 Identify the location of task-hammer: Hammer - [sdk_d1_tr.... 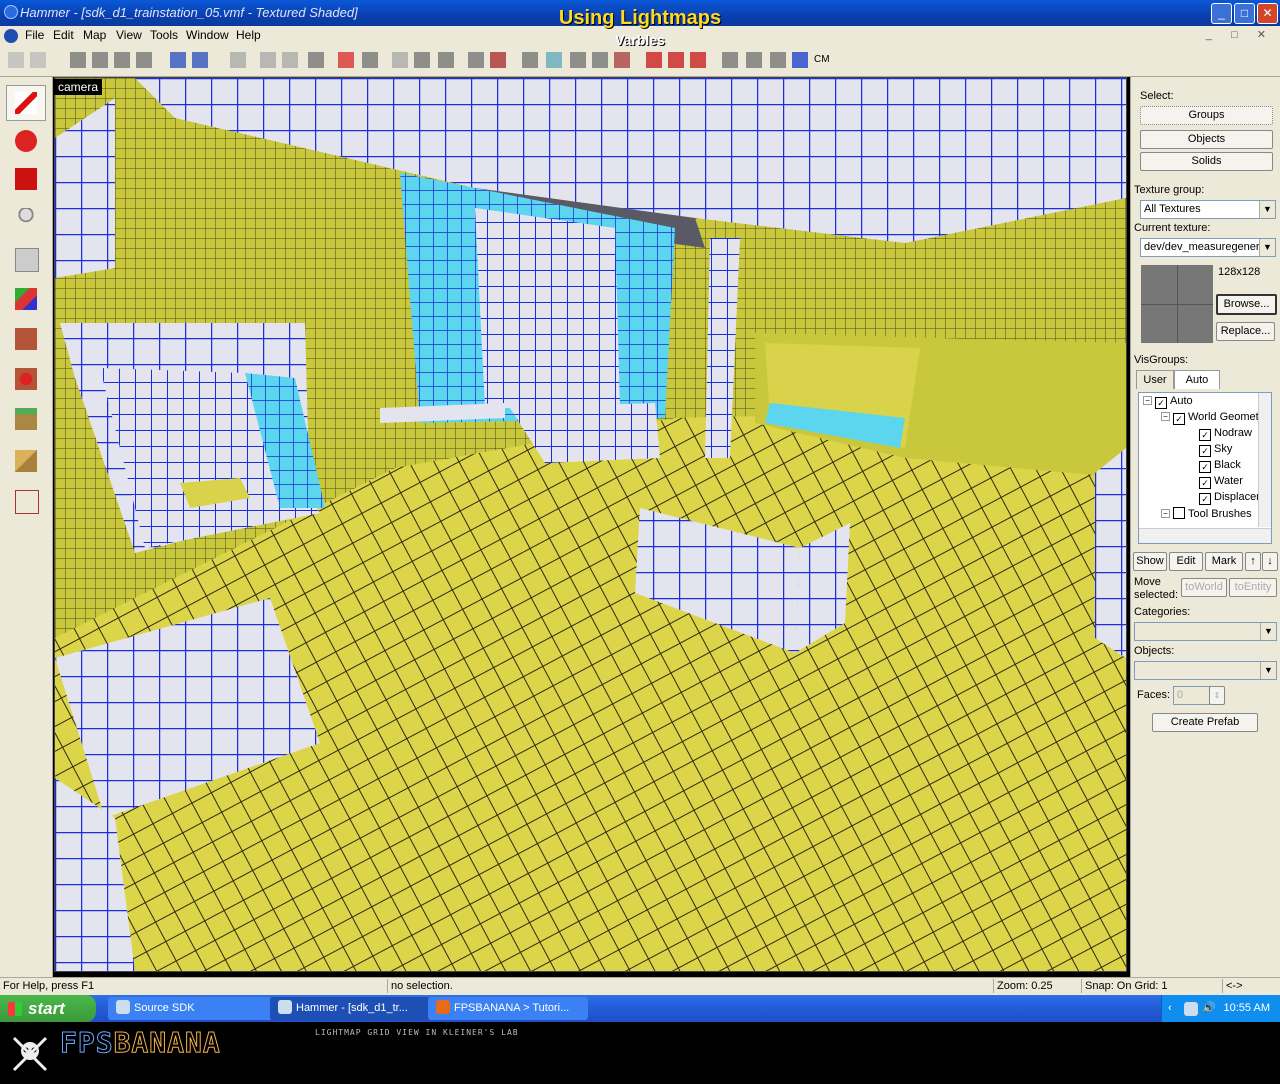
(350, 1008).